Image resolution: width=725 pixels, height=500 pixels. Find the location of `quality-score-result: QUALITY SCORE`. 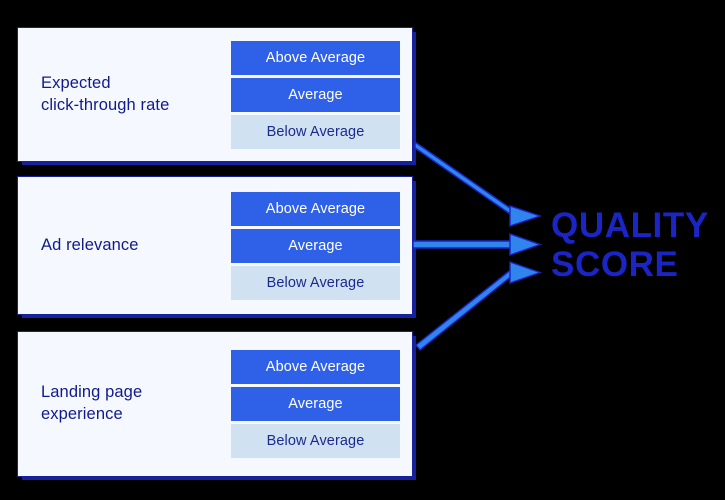

quality-score-result: QUALITY SCORE is located at coordinates (636, 245).